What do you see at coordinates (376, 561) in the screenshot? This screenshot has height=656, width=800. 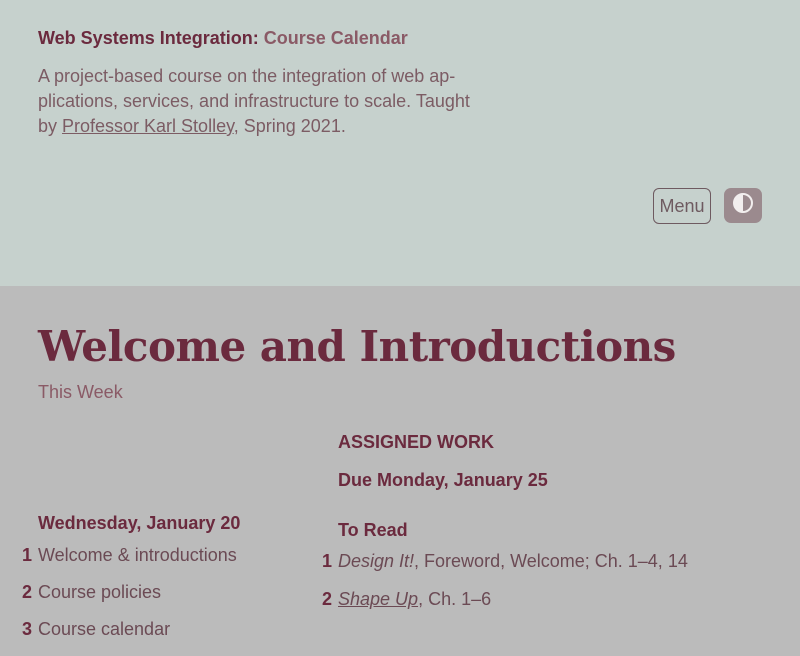 I see `reading-title: Design It!` at bounding box center [376, 561].